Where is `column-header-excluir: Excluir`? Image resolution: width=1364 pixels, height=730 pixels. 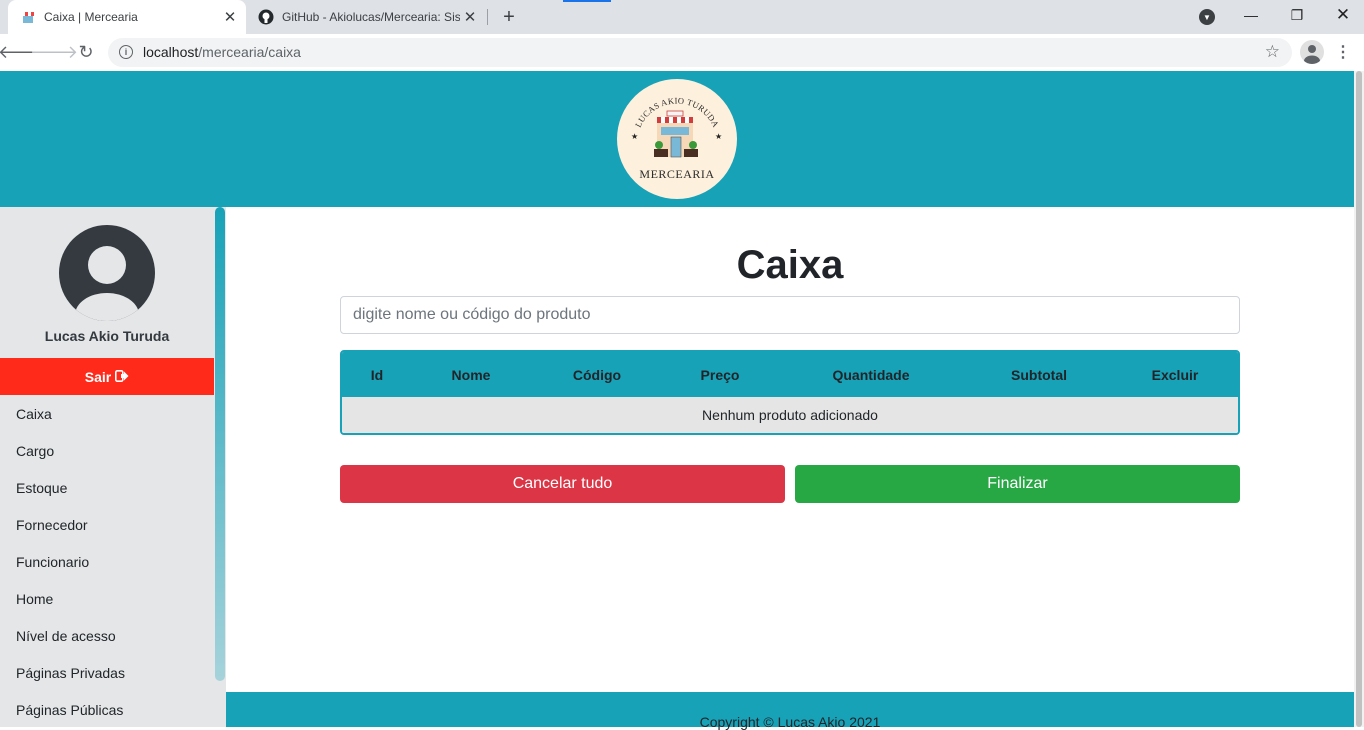
column-header-excluir: Excluir is located at coordinates (1175, 374).